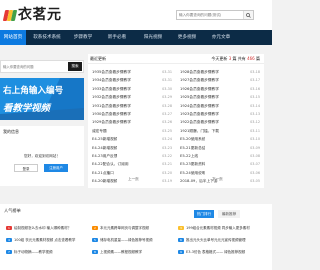  What do you see at coordinates (132, 139) in the screenshot?
I see `list-item: E4-25新增视频 03-24` at bounding box center [132, 139].